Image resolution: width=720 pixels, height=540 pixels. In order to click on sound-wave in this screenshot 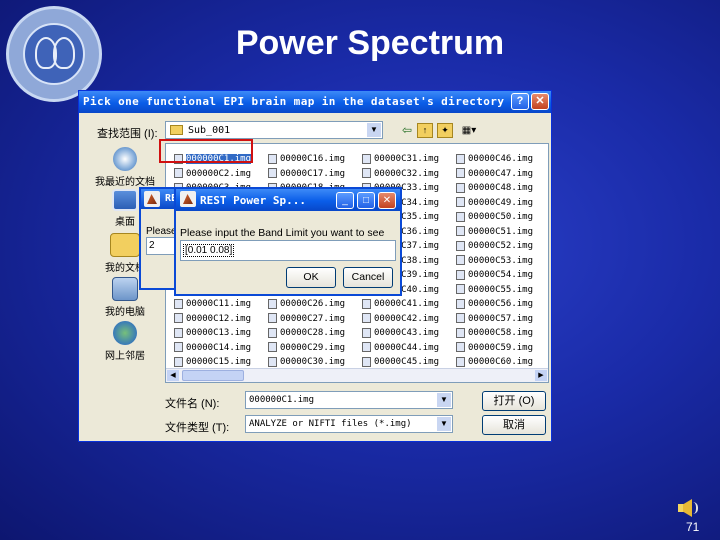, I will do `click(695, 508)`.